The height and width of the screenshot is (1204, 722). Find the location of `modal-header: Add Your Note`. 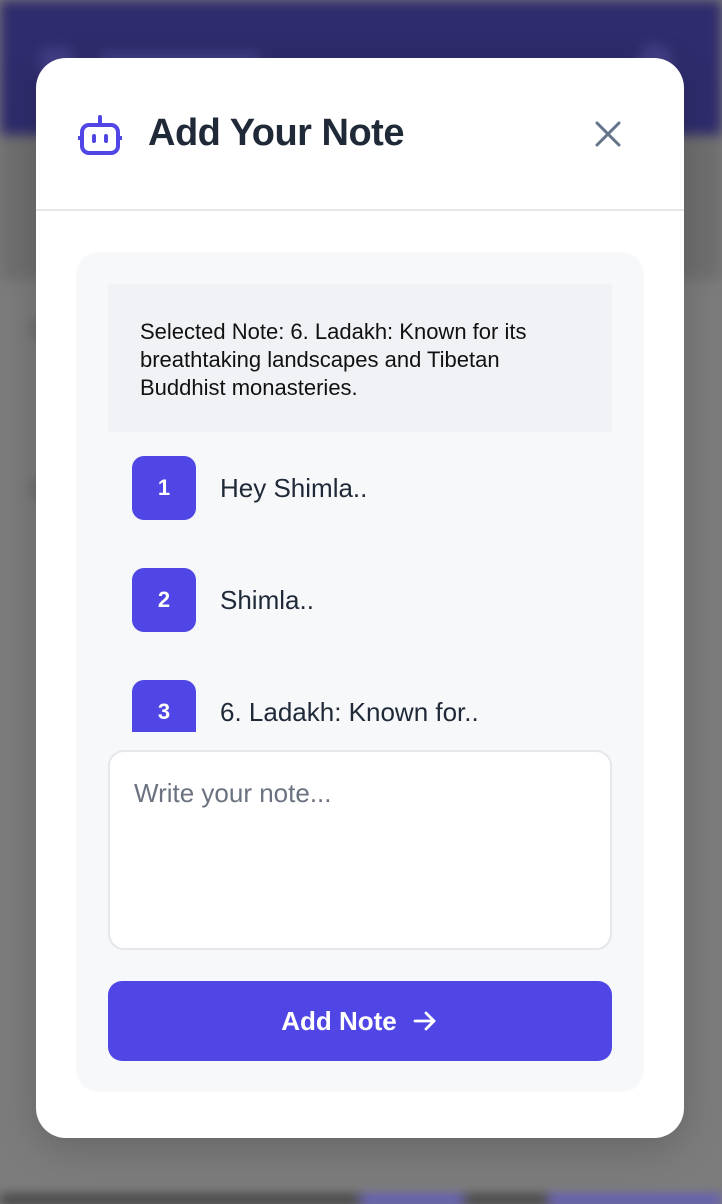

modal-header: Add Your Note is located at coordinates (360, 134).